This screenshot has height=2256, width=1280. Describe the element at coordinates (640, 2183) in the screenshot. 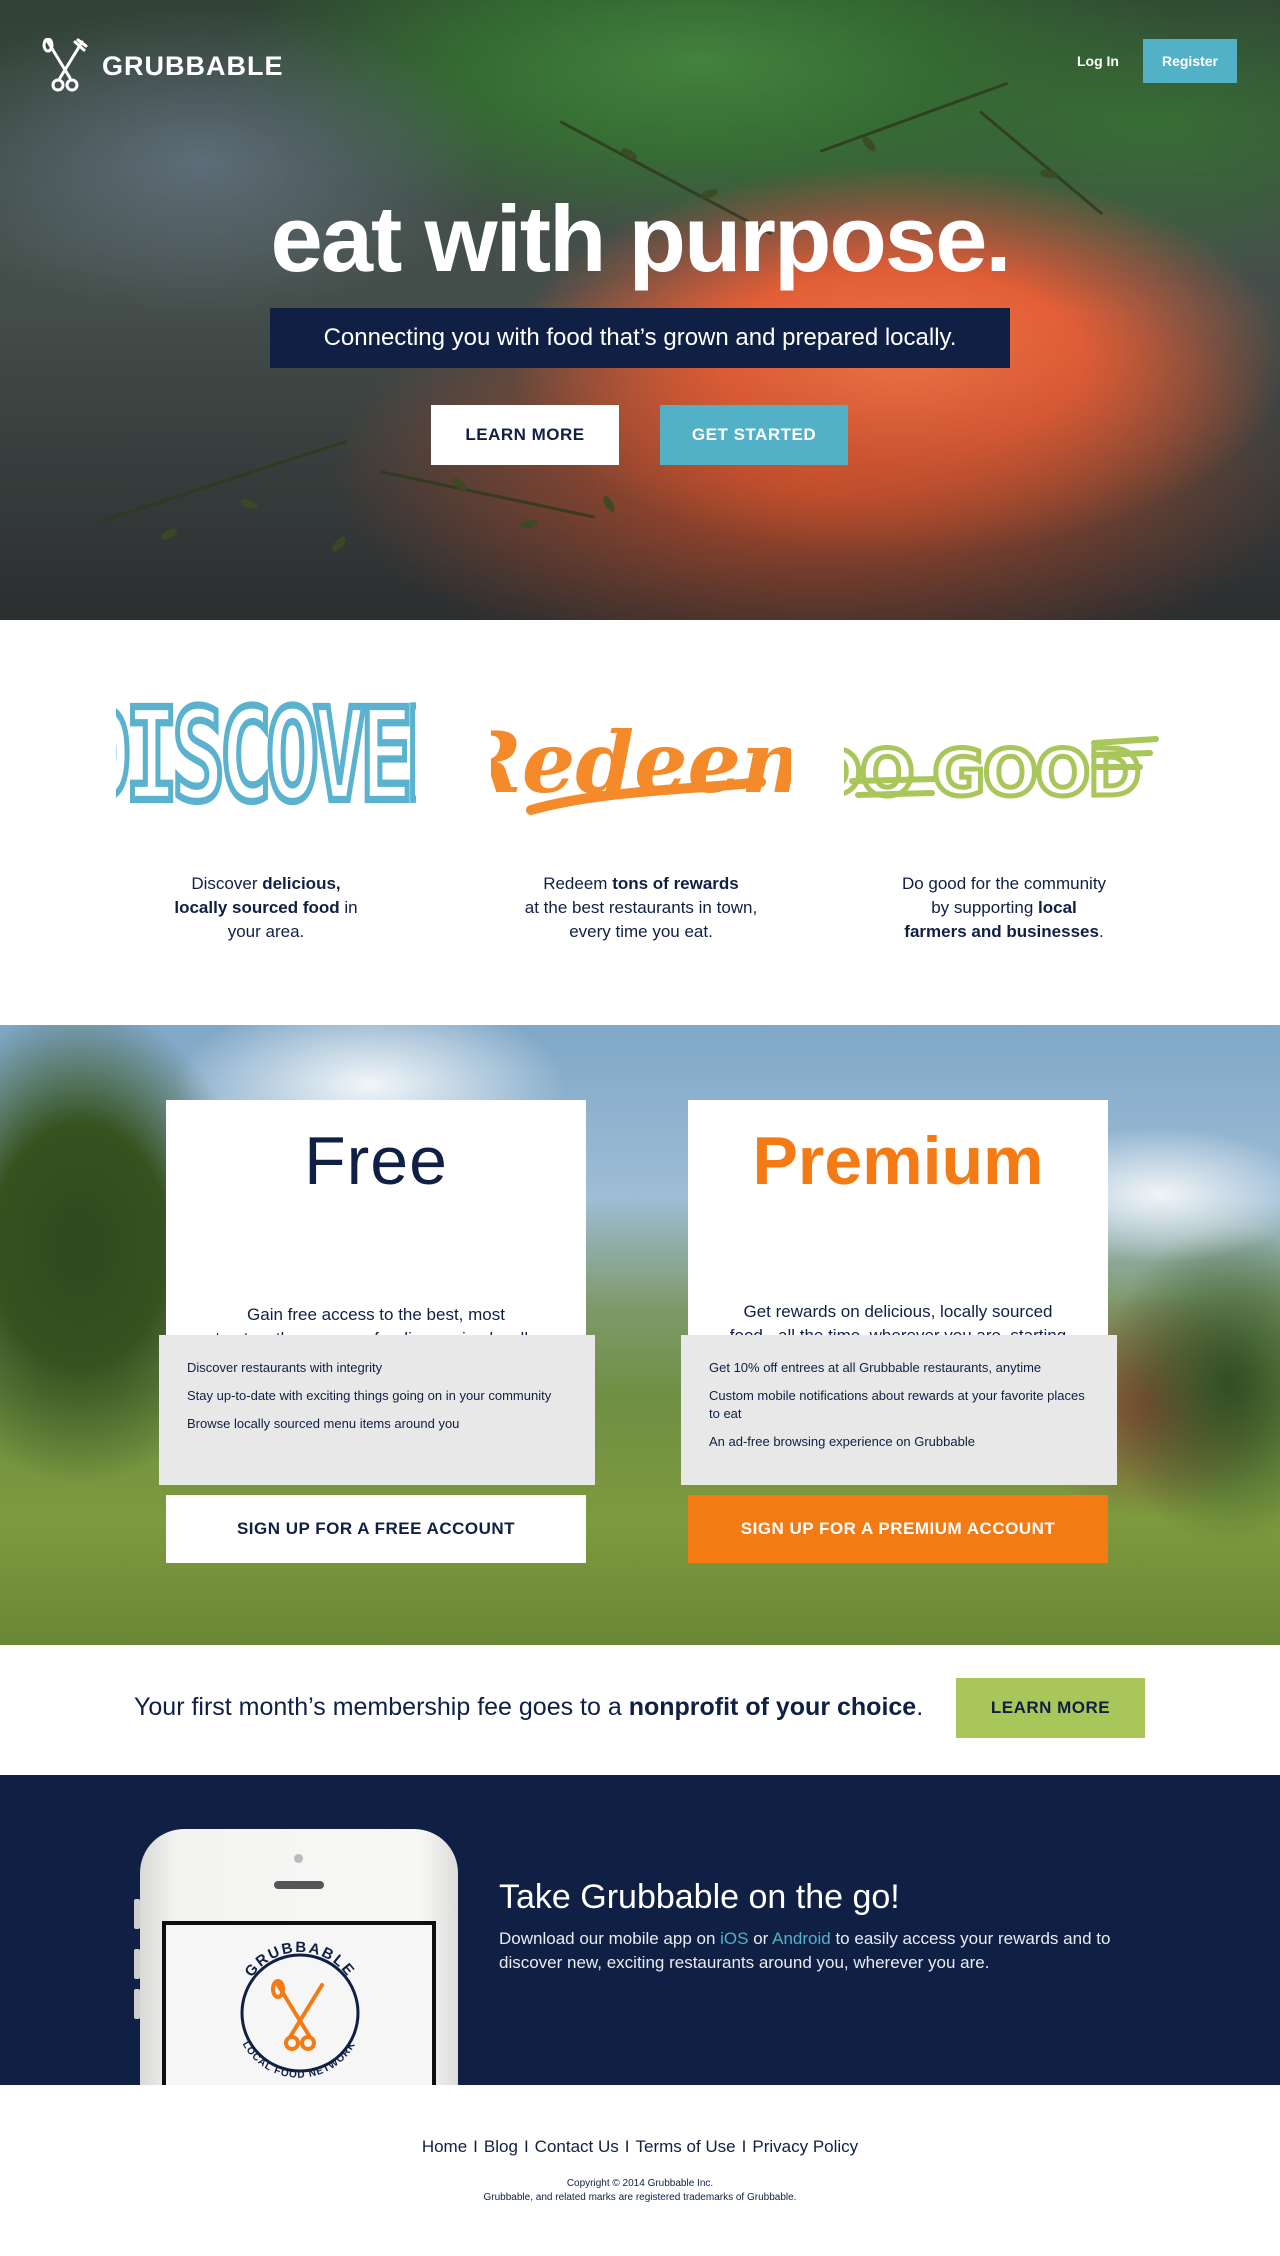

I see `copyright-text: Copyright © 2014 Grubbable Inc.` at that location.